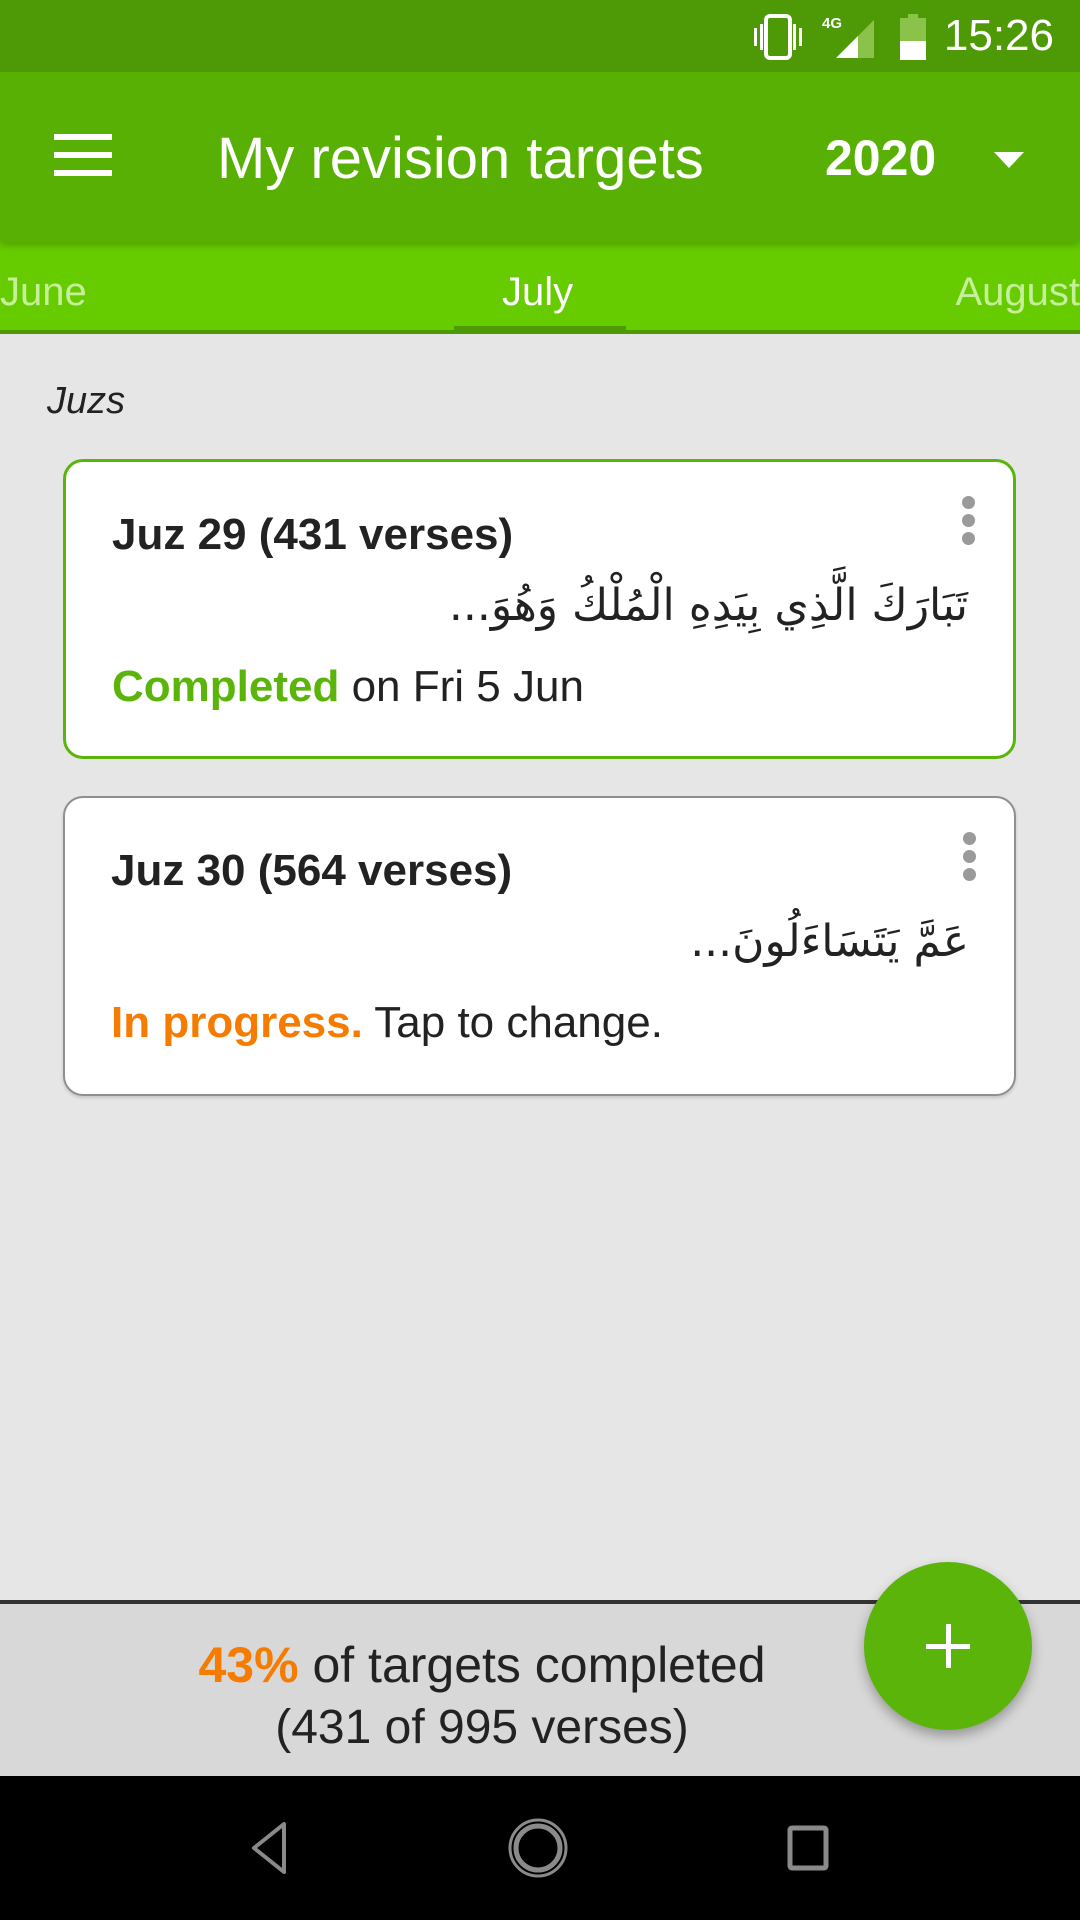 The width and height of the screenshot is (1080, 1920). What do you see at coordinates (226, 686) in the screenshot?
I see `status-completed-label: Completed` at bounding box center [226, 686].